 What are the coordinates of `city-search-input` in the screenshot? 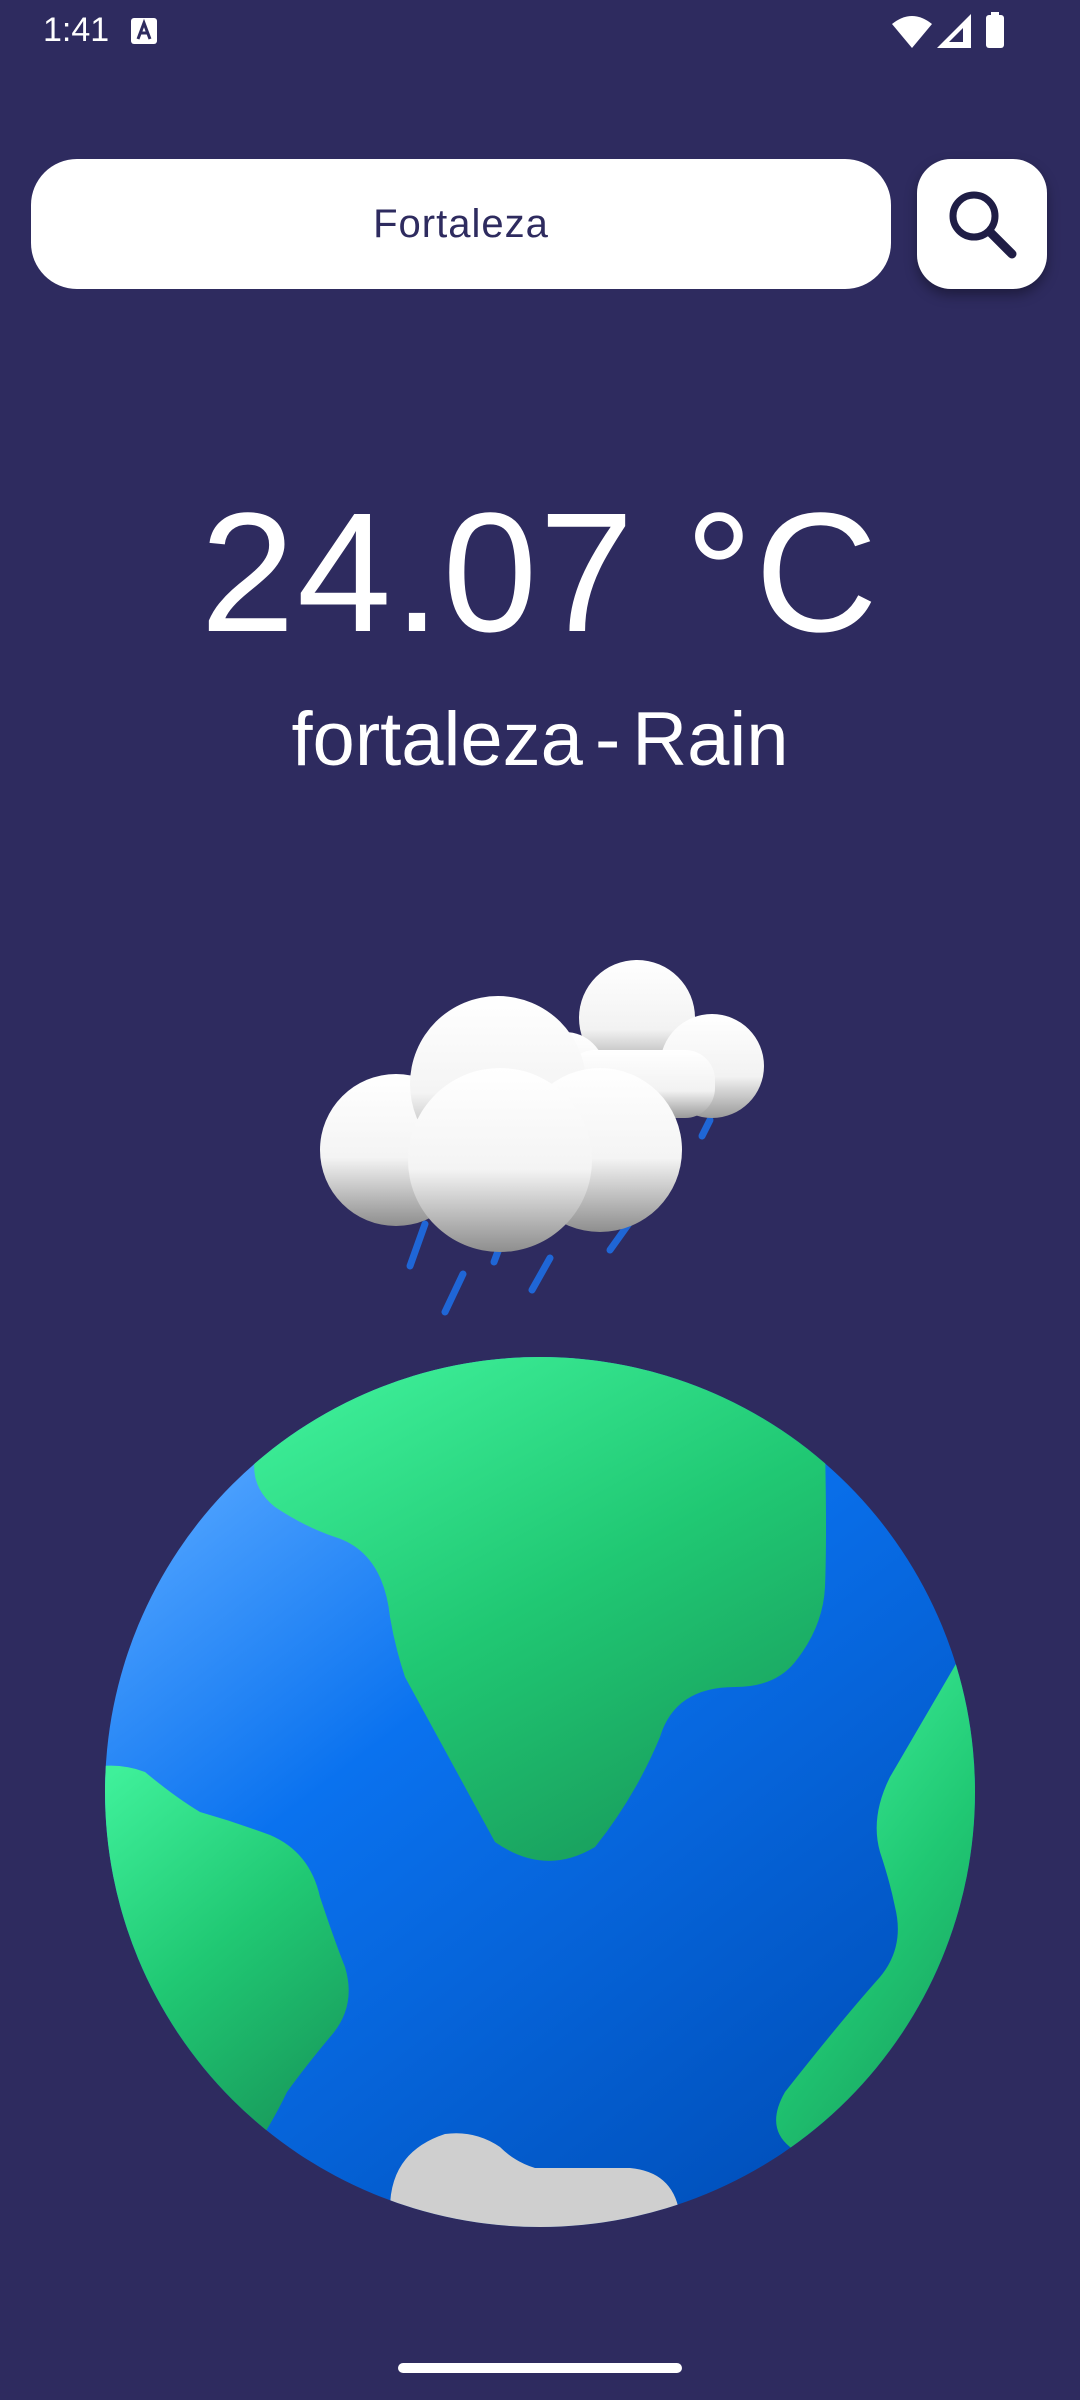 It's located at (461, 224).